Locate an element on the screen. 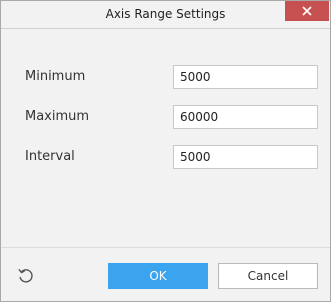  dialog-title: Axis Range Settings is located at coordinates (165, 14).